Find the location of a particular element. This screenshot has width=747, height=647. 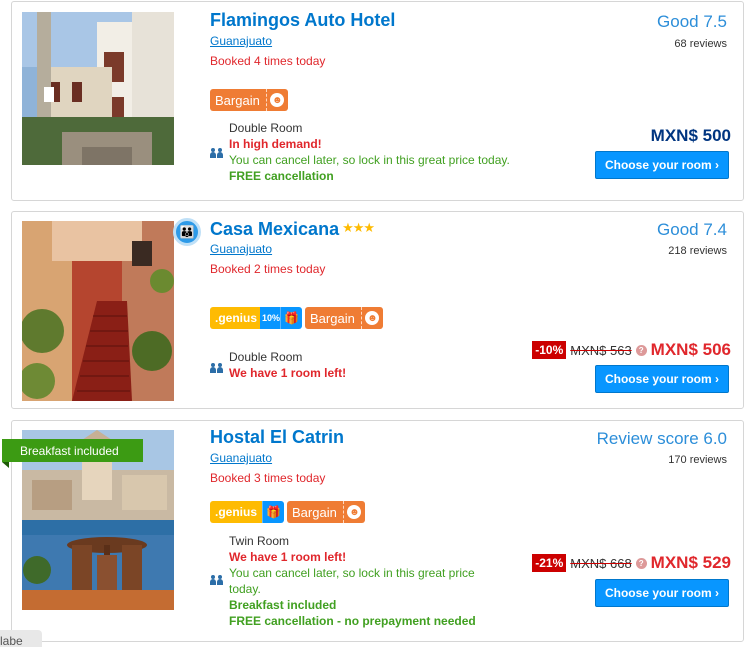

review-count: 170 reviews is located at coordinates (697, 460).